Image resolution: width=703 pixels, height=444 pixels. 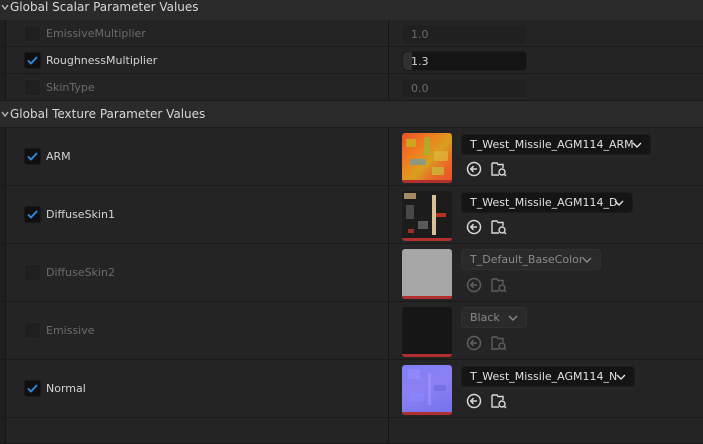 What do you see at coordinates (351, 389) in the screenshot?
I see `texture-row-normal: Normal T_West_Missile_AGM114_N` at bounding box center [351, 389].